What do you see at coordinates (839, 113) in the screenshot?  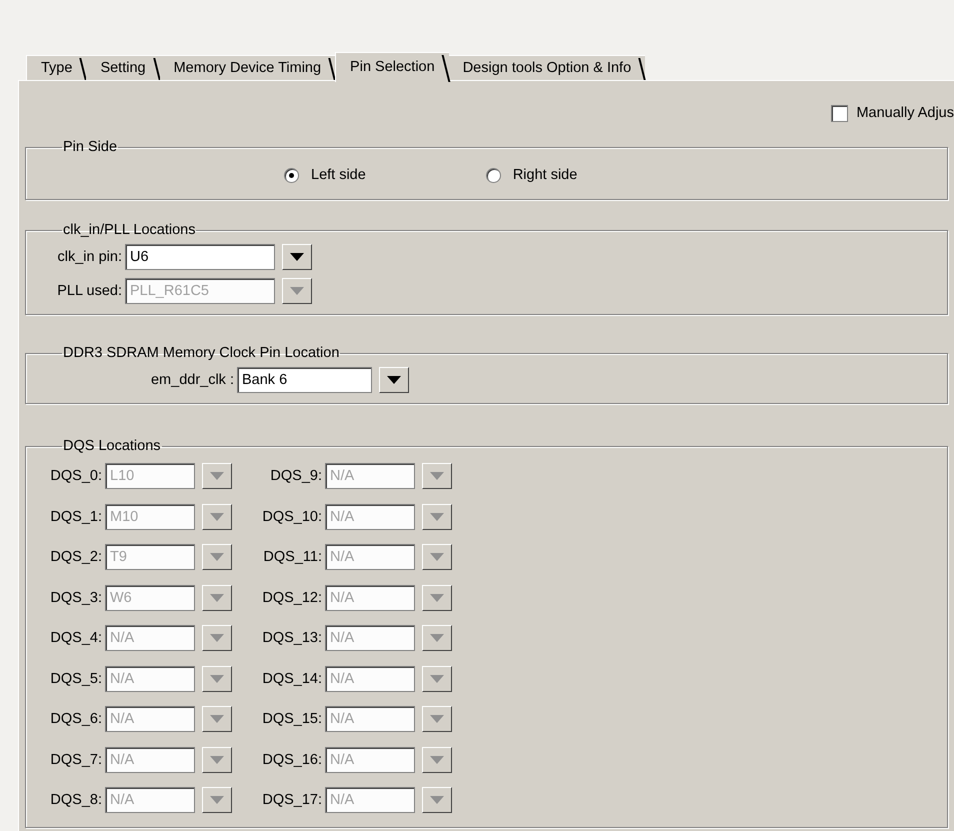 I see `checkbox` at bounding box center [839, 113].